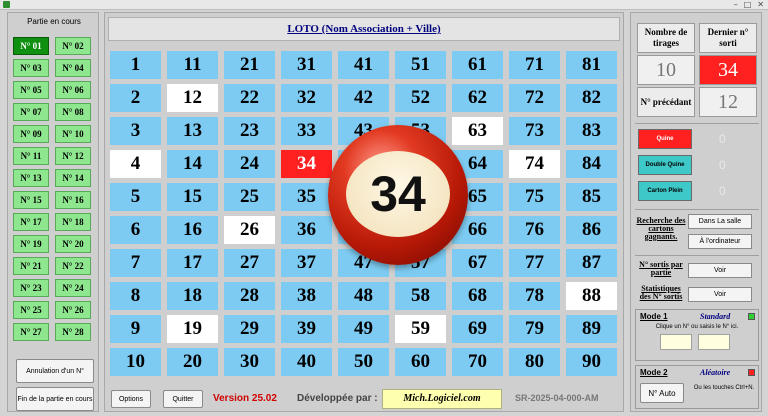  Describe the element at coordinates (31, 178) in the screenshot. I see `game-button: N° 13` at that location.